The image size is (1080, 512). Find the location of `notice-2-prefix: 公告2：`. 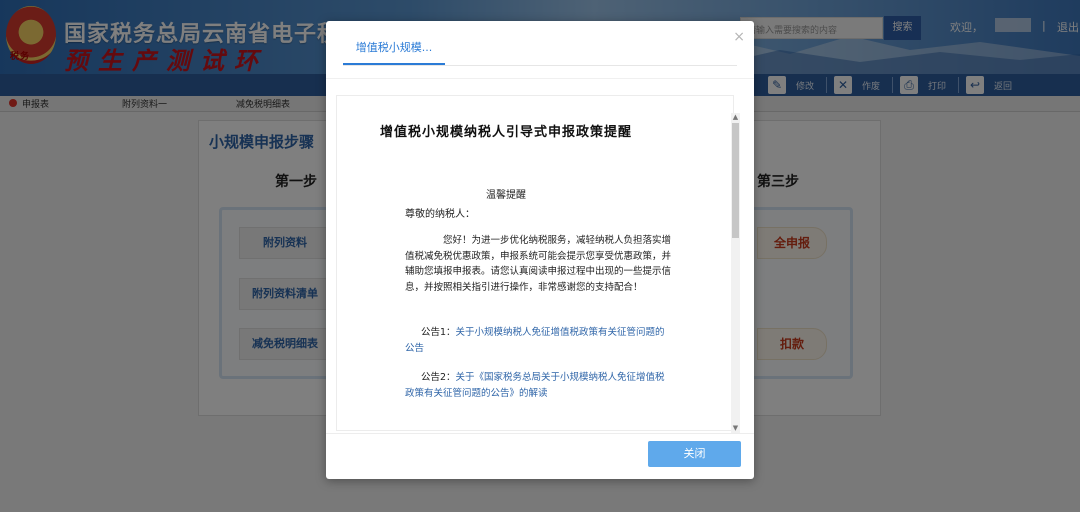

notice-2-prefix: 公告2： is located at coordinates (438, 377).